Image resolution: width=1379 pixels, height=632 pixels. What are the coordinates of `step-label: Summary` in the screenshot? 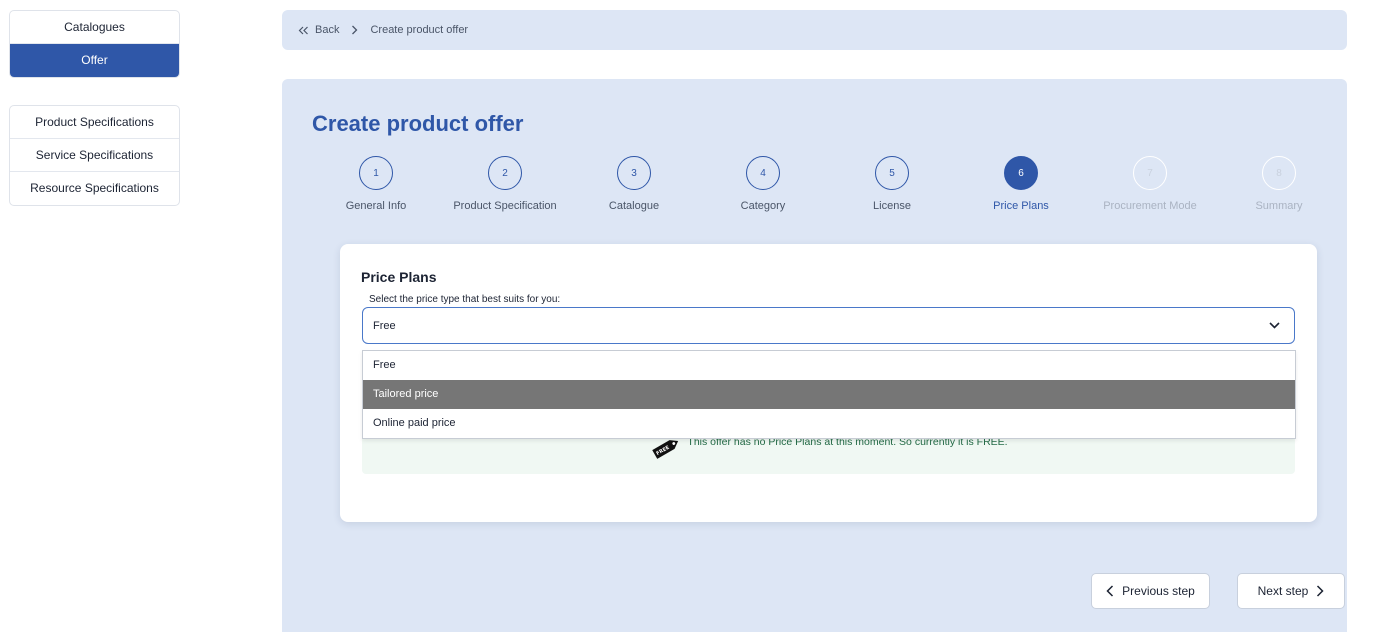 It's located at (1279, 206).